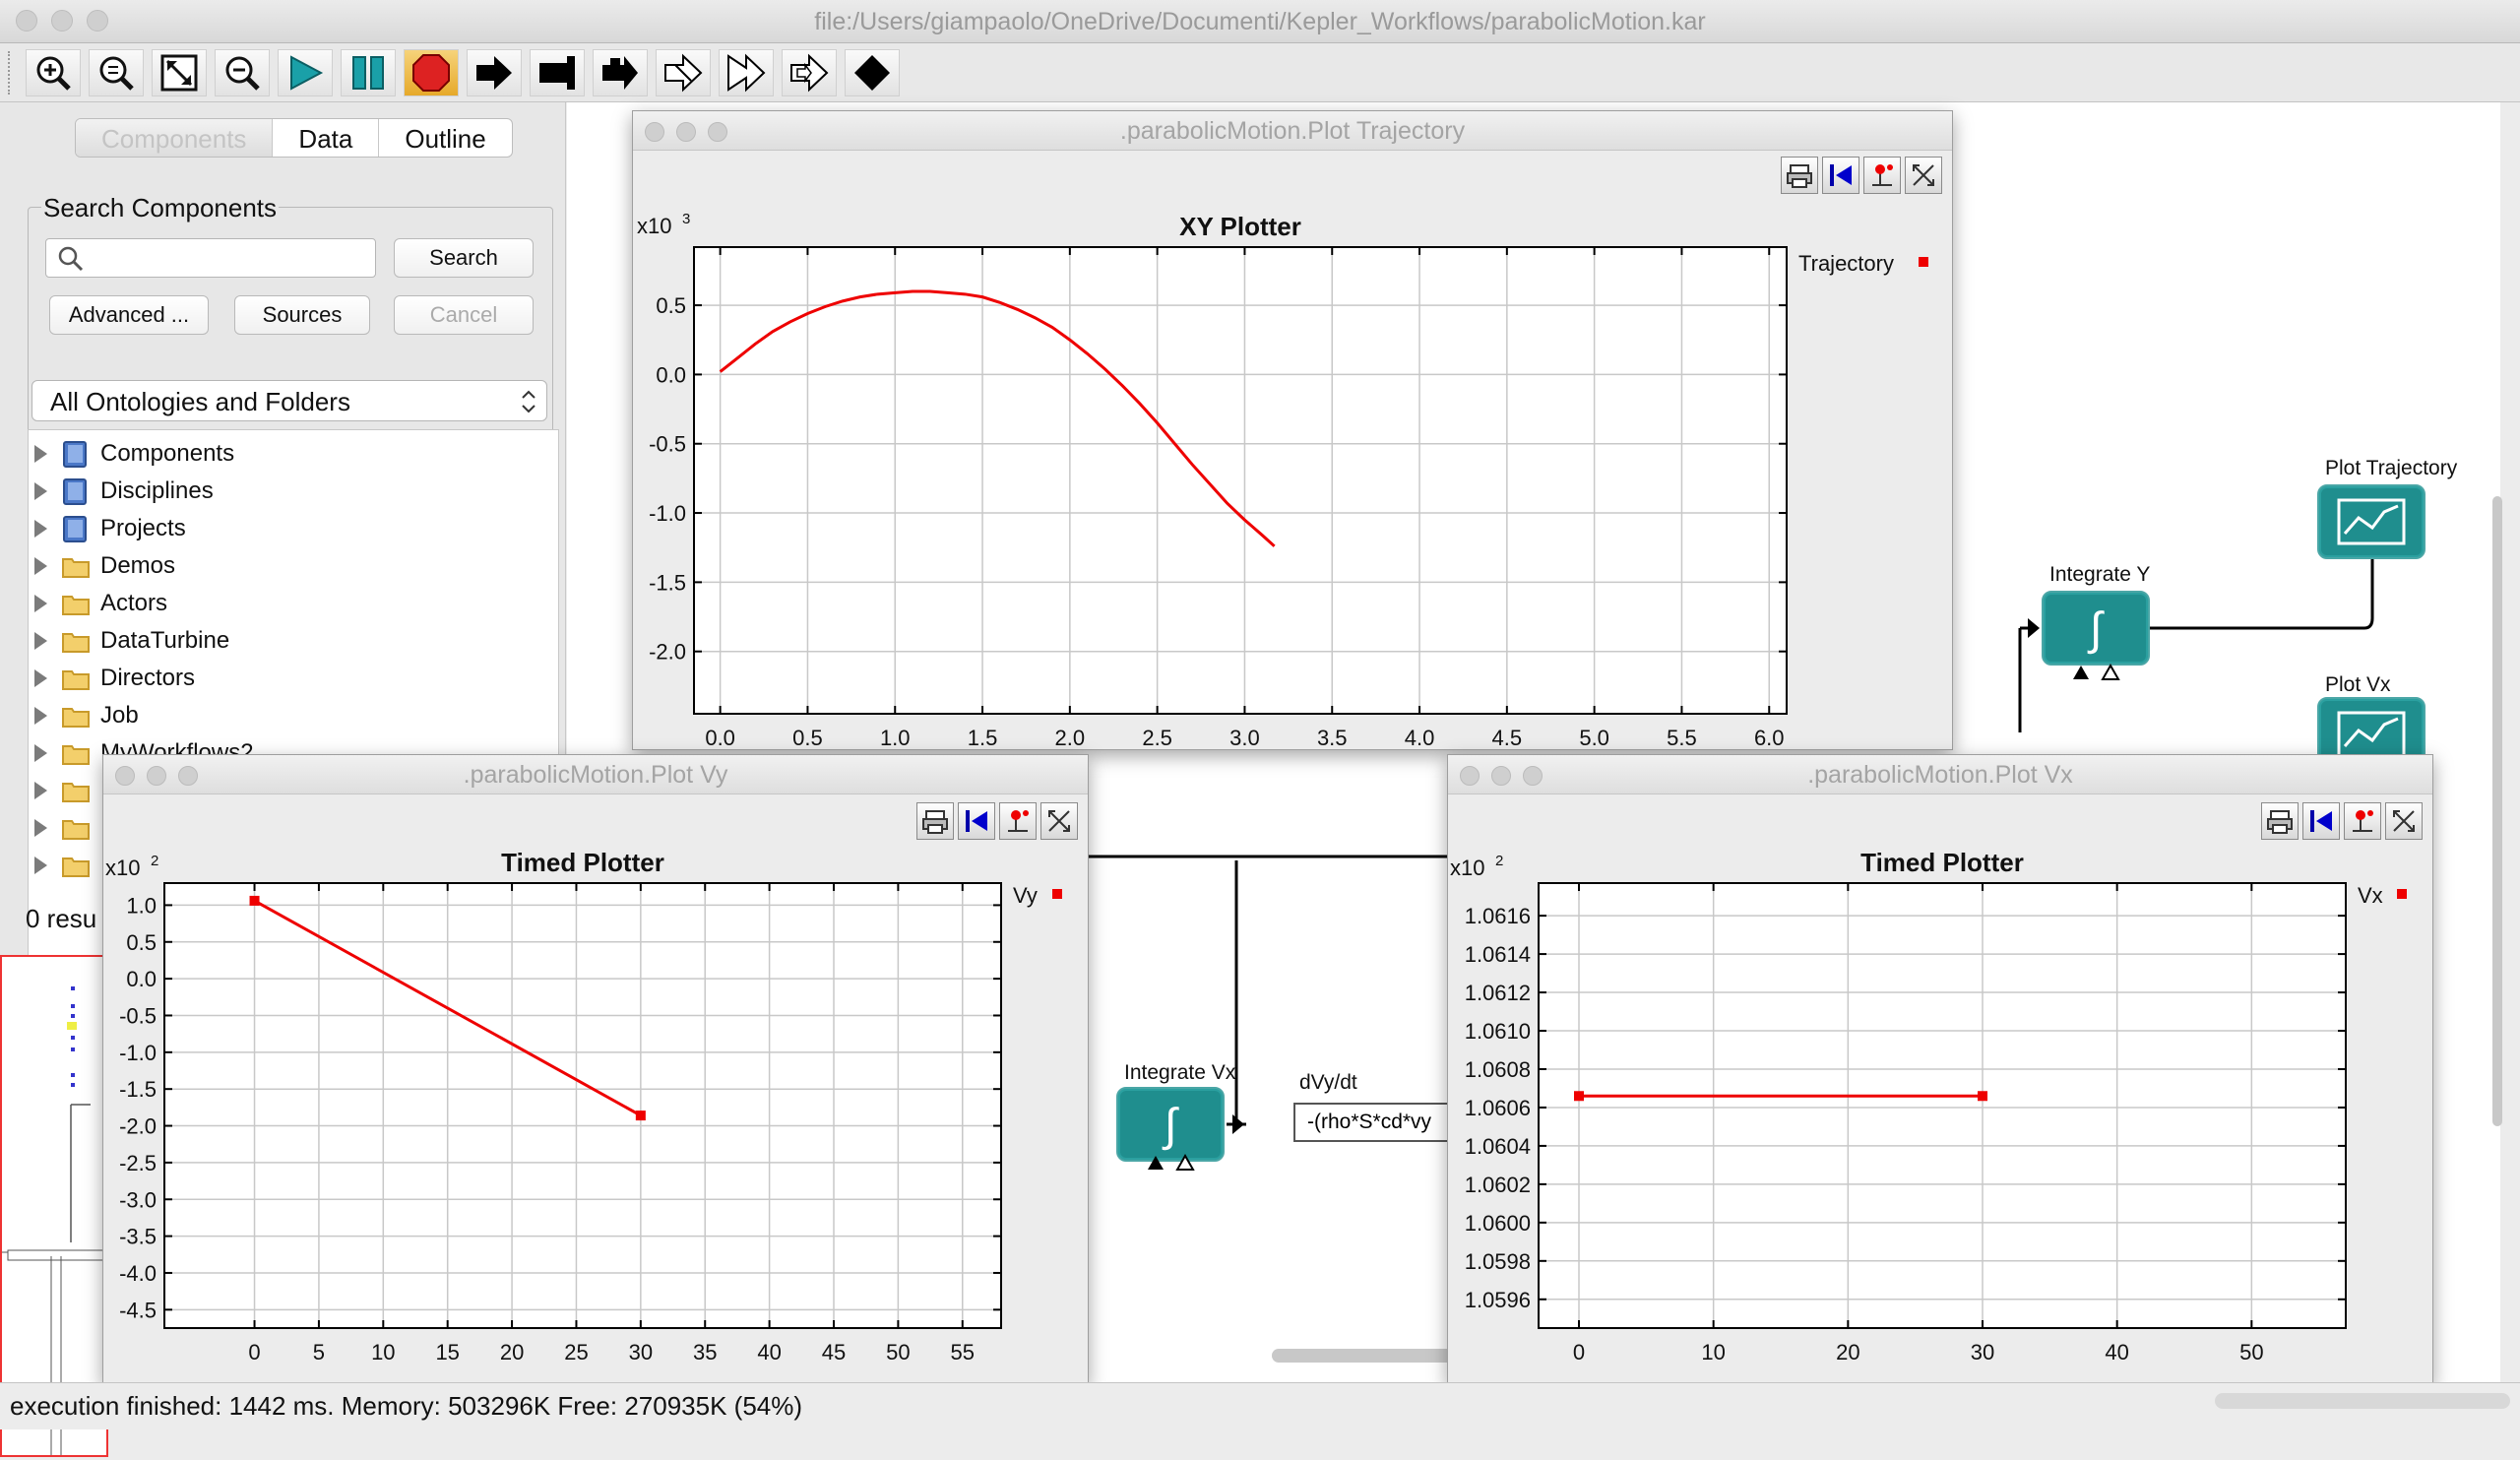  I want to click on tree-item: DataTurbine, so click(131, 641).